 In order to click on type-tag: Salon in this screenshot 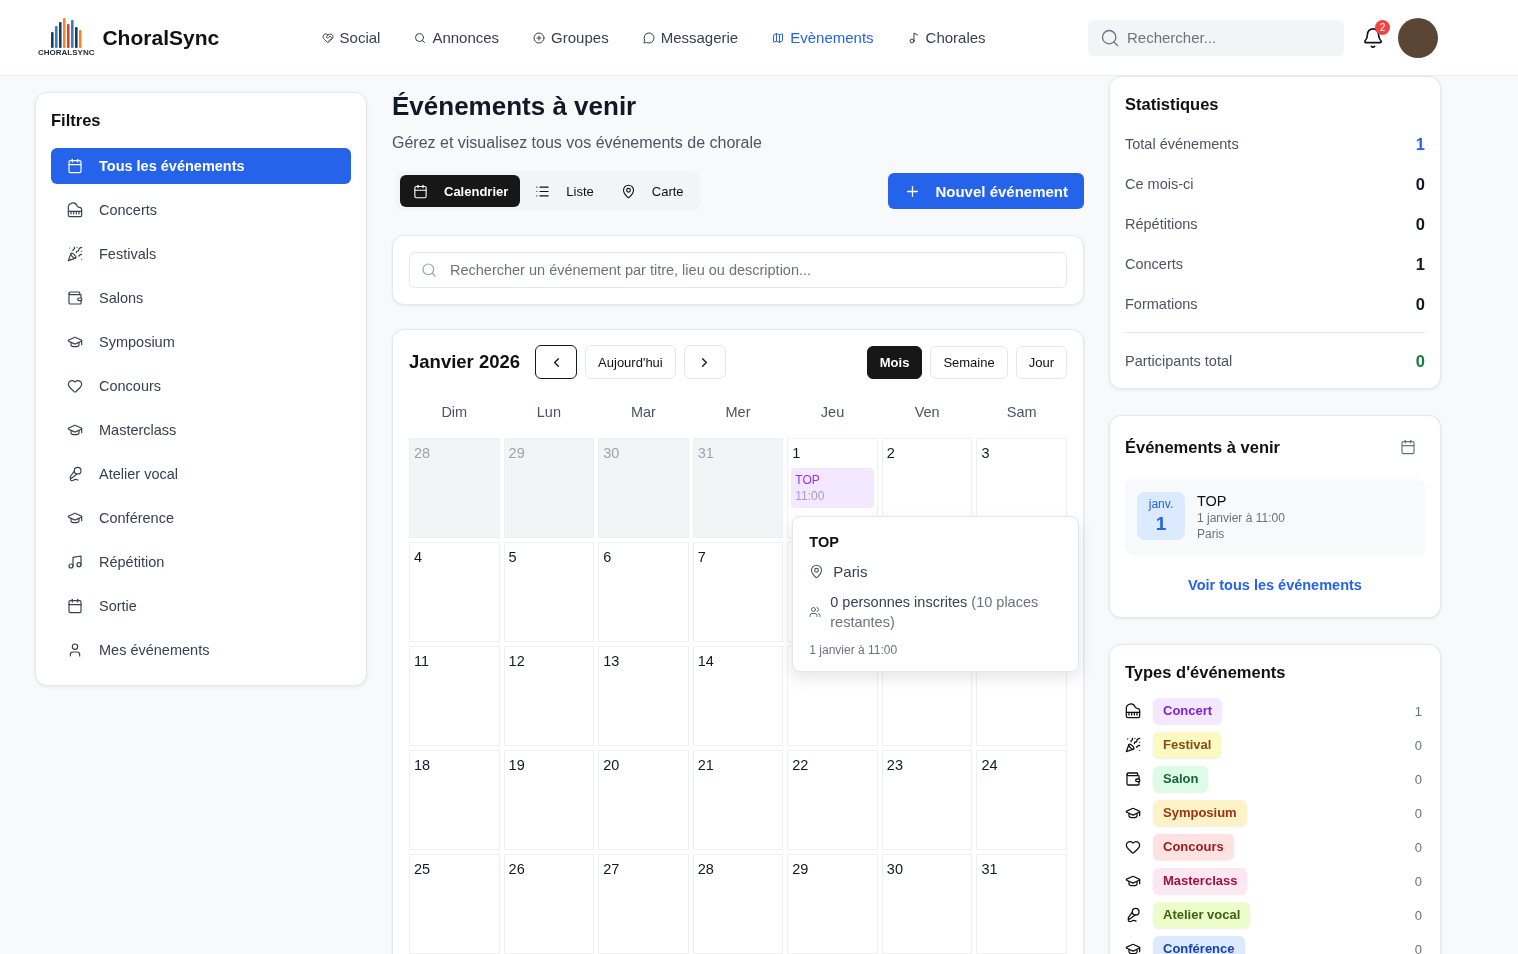, I will do `click(1181, 779)`.